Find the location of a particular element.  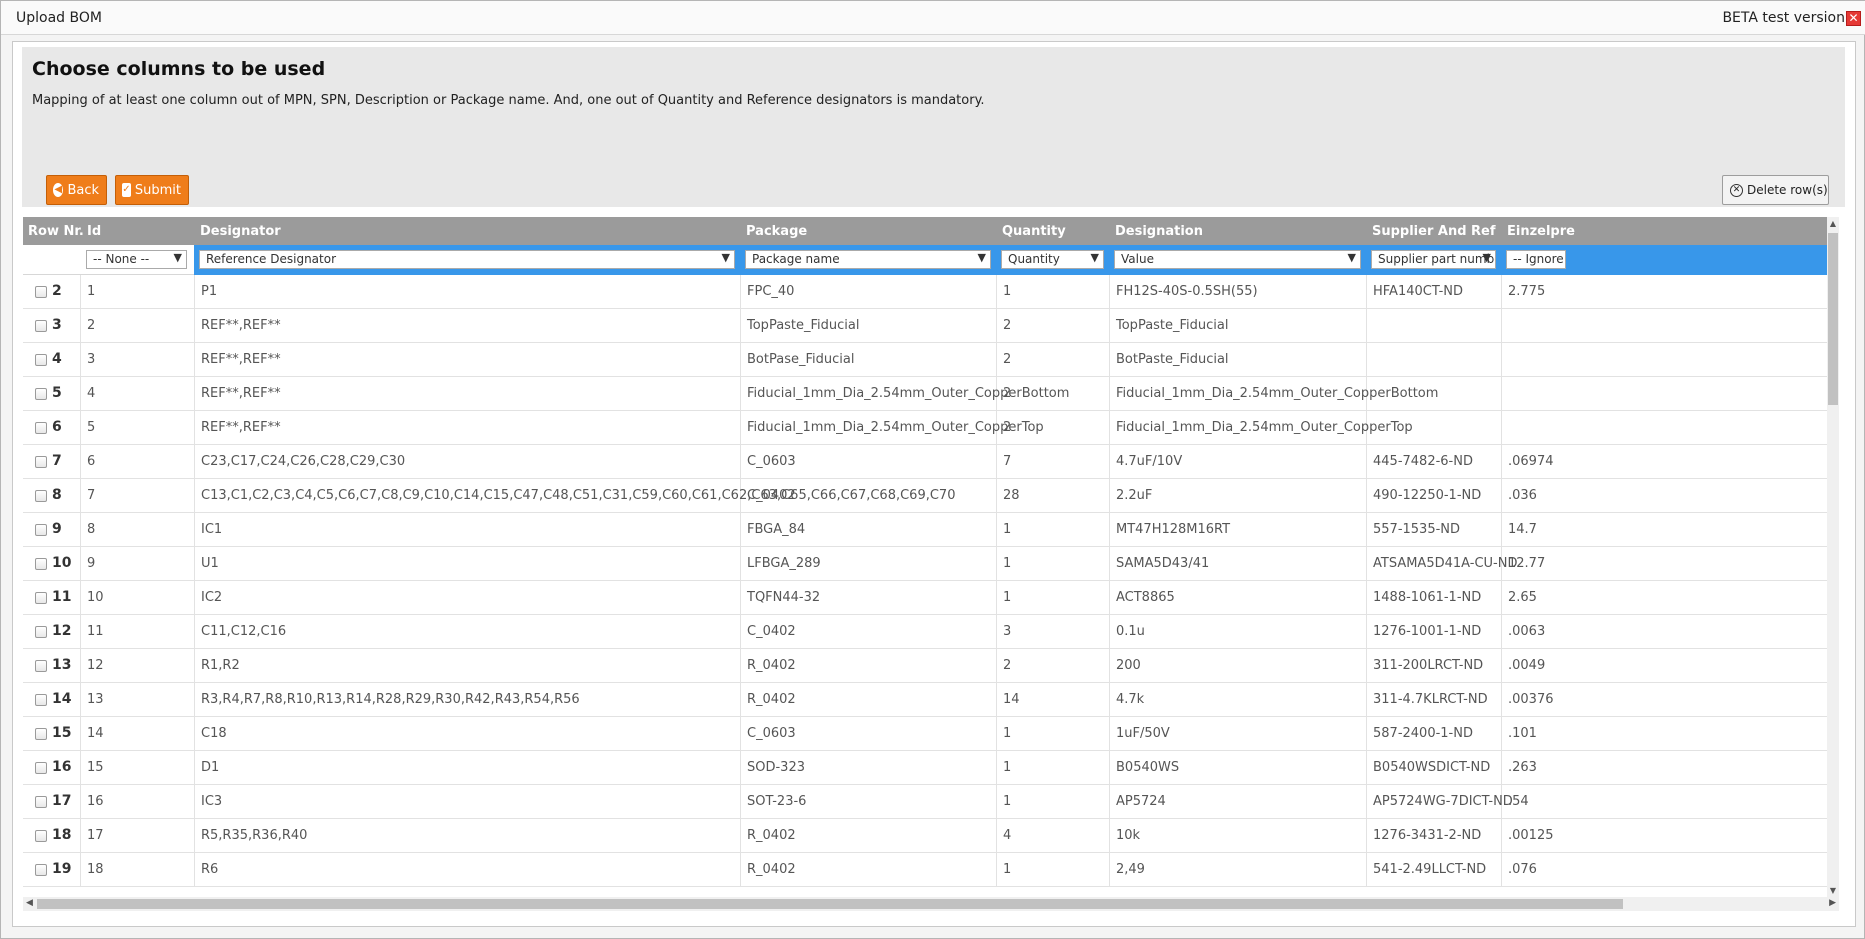

cell-designation: FH12S-40S-0.5SH(55) is located at coordinates (1187, 291).